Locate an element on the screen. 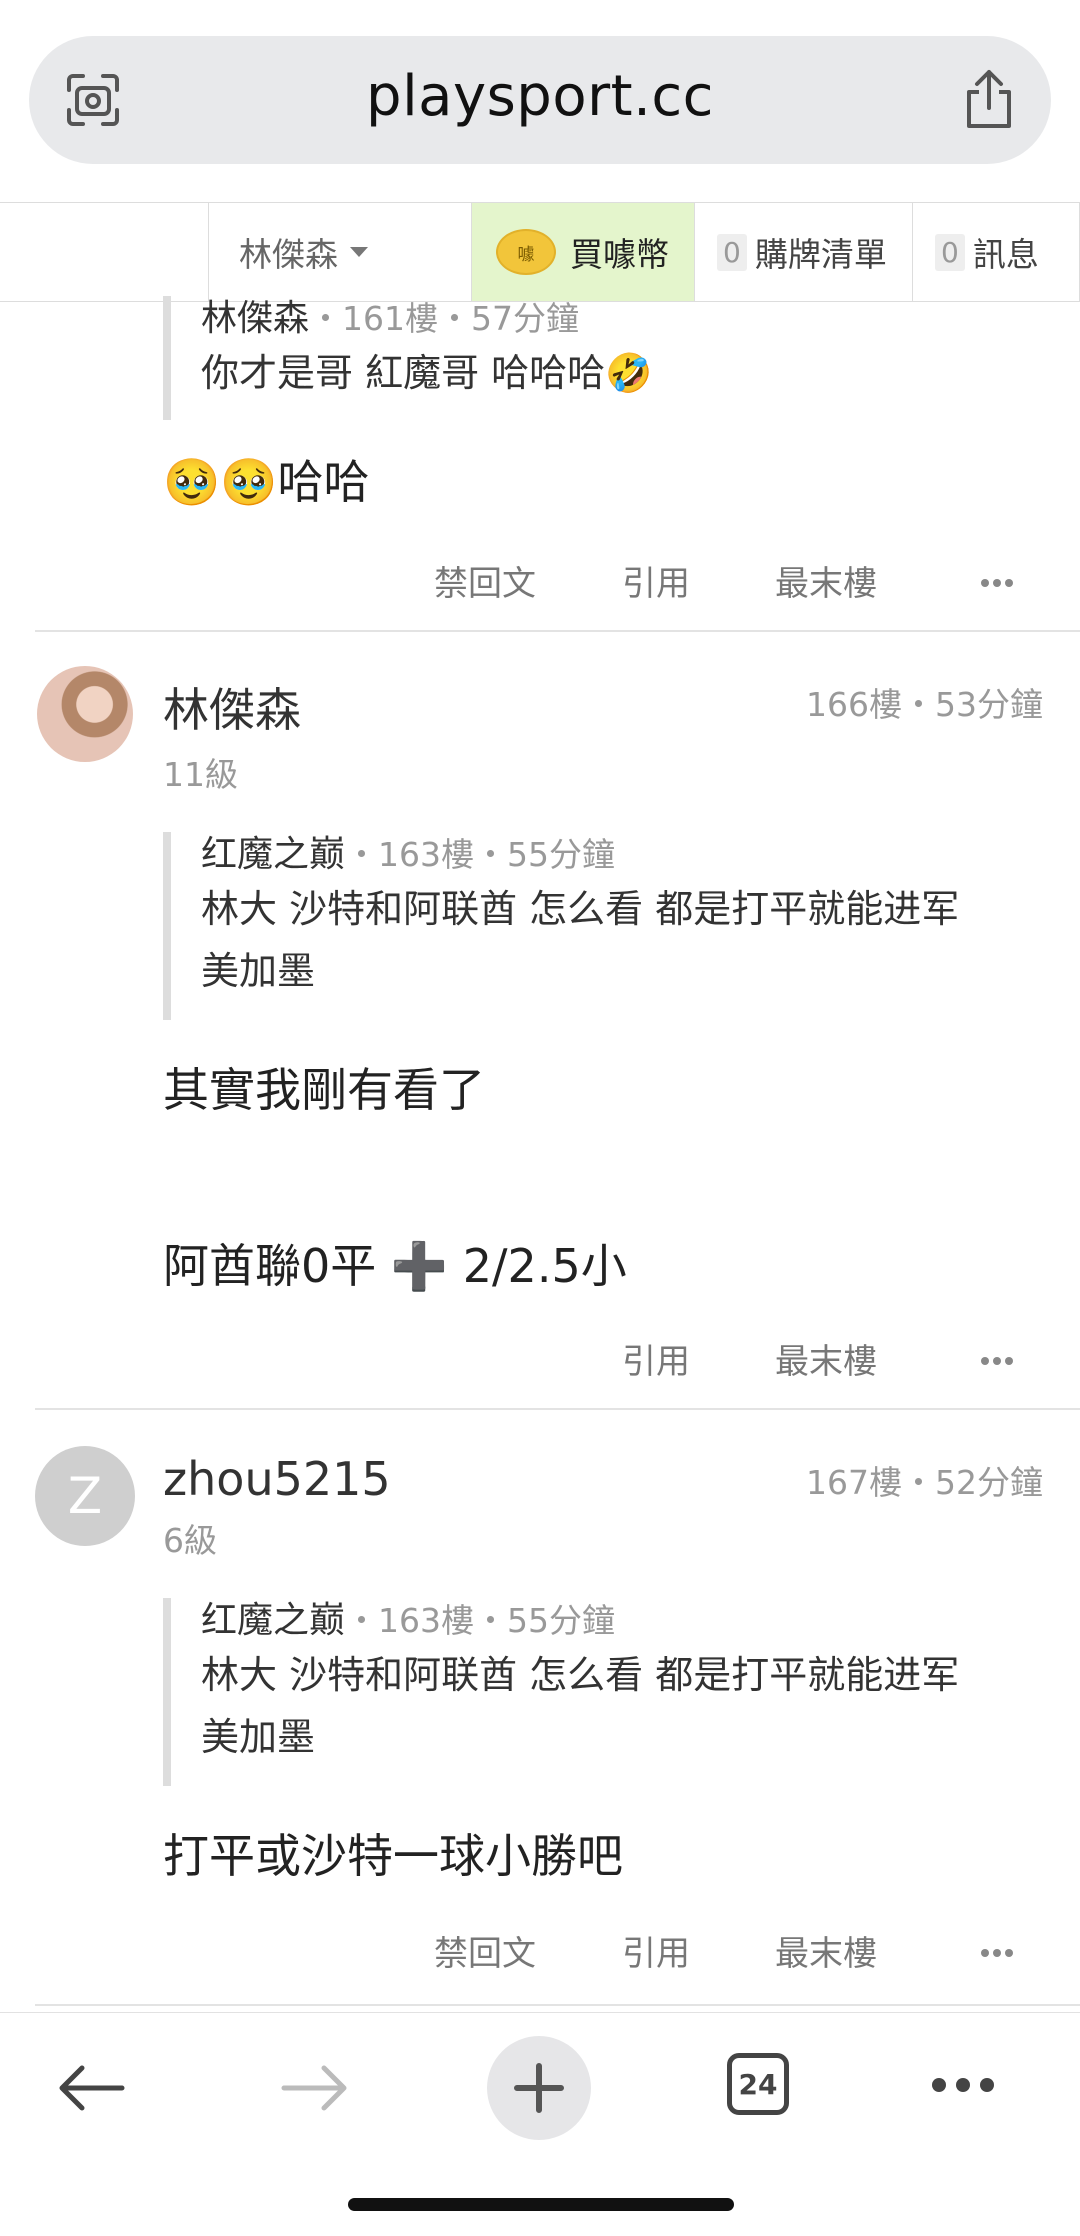 Image resolution: width=1080 pixels, height=2236 pixels. forward-arrow-icon is located at coordinates (315, 2088).